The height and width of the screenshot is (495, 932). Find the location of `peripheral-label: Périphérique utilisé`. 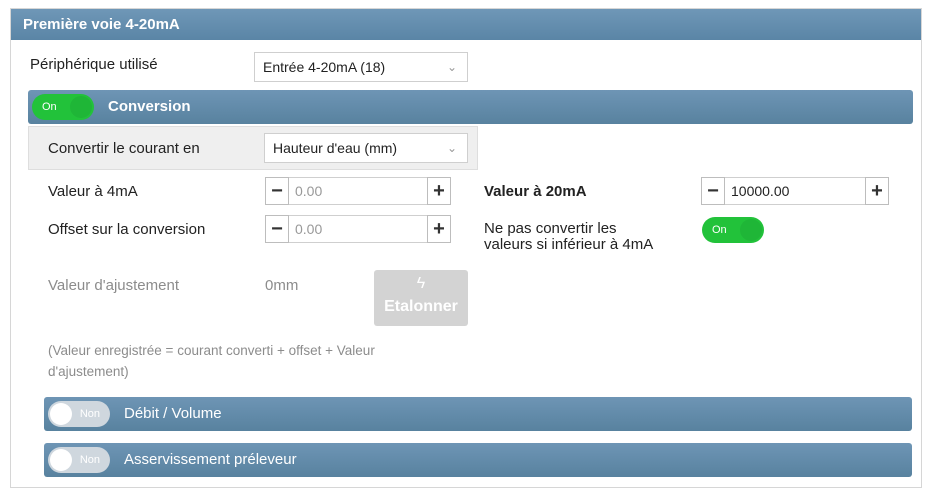

peripheral-label: Périphérique utilisé is located at coordinates (94, 64).